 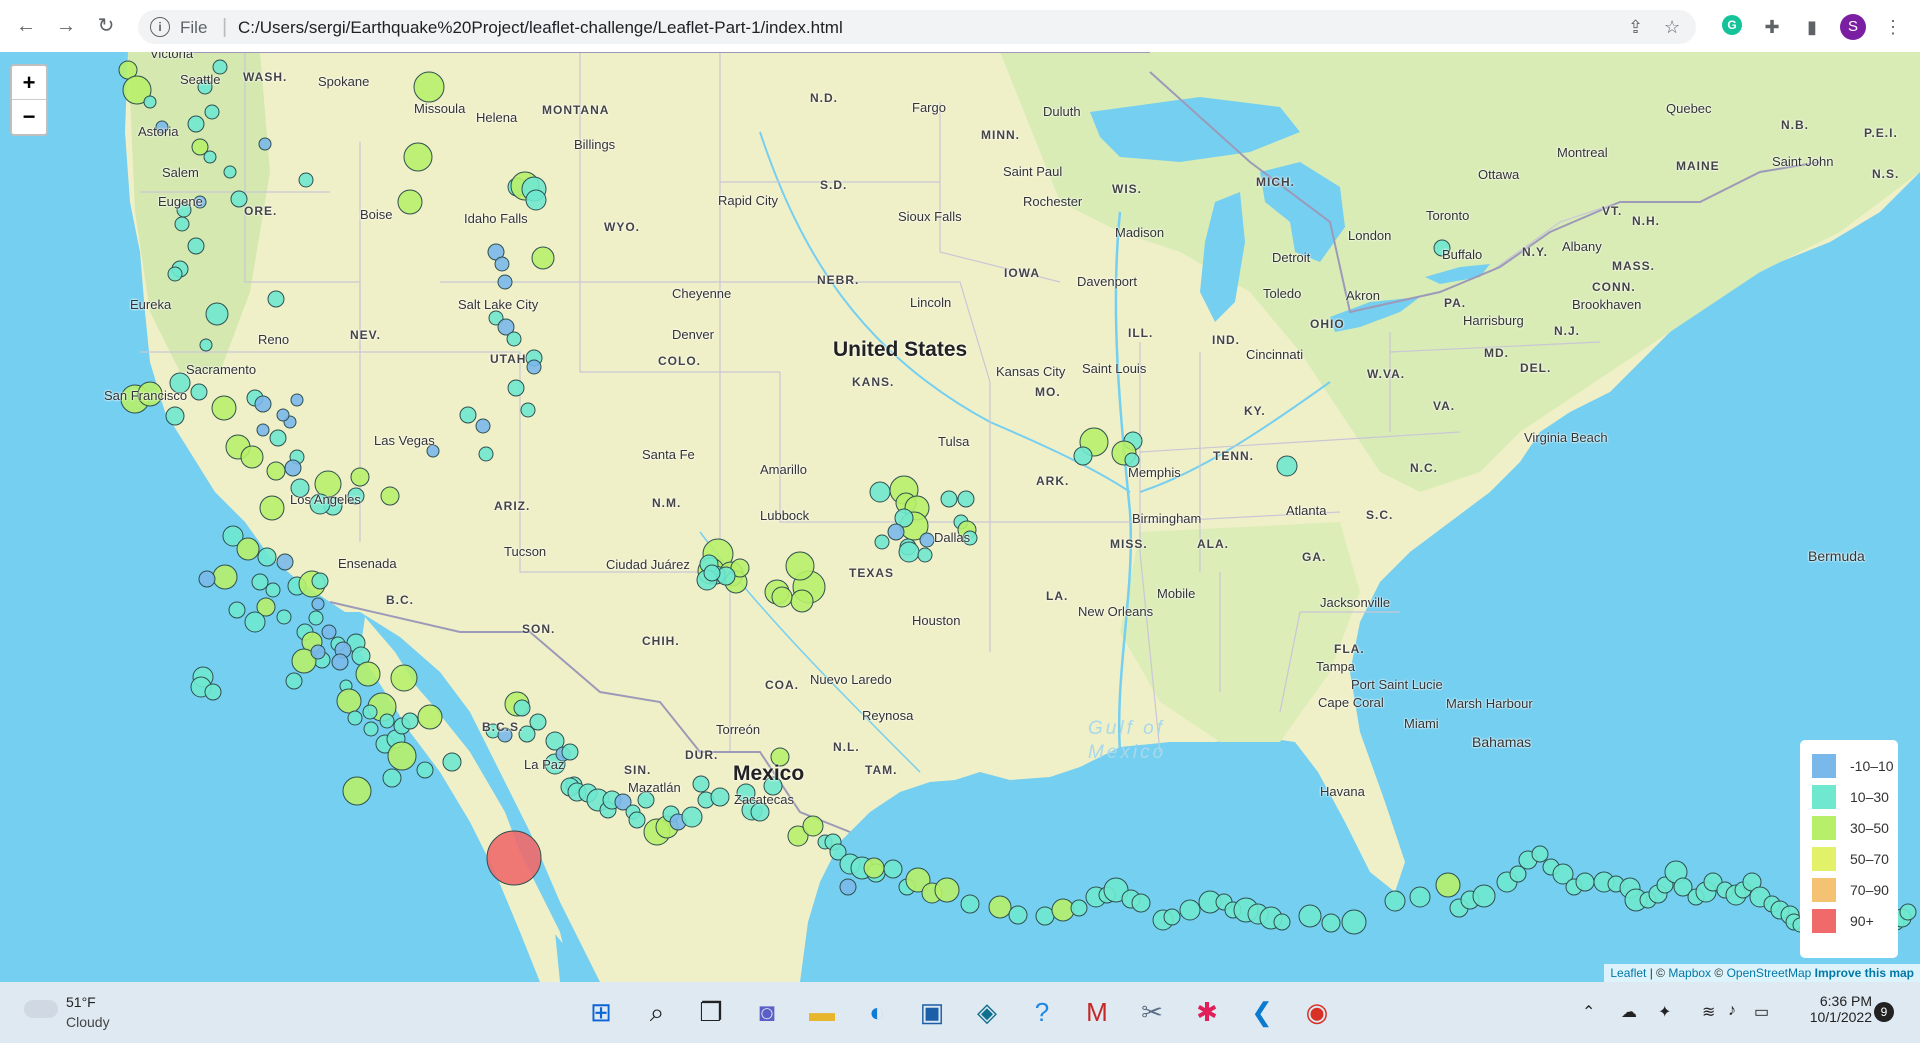 What do you see at coordinates (1884, 1012) in the screenshot?
I see `notification-badge: 9` at bounding box center [1884, 1012].